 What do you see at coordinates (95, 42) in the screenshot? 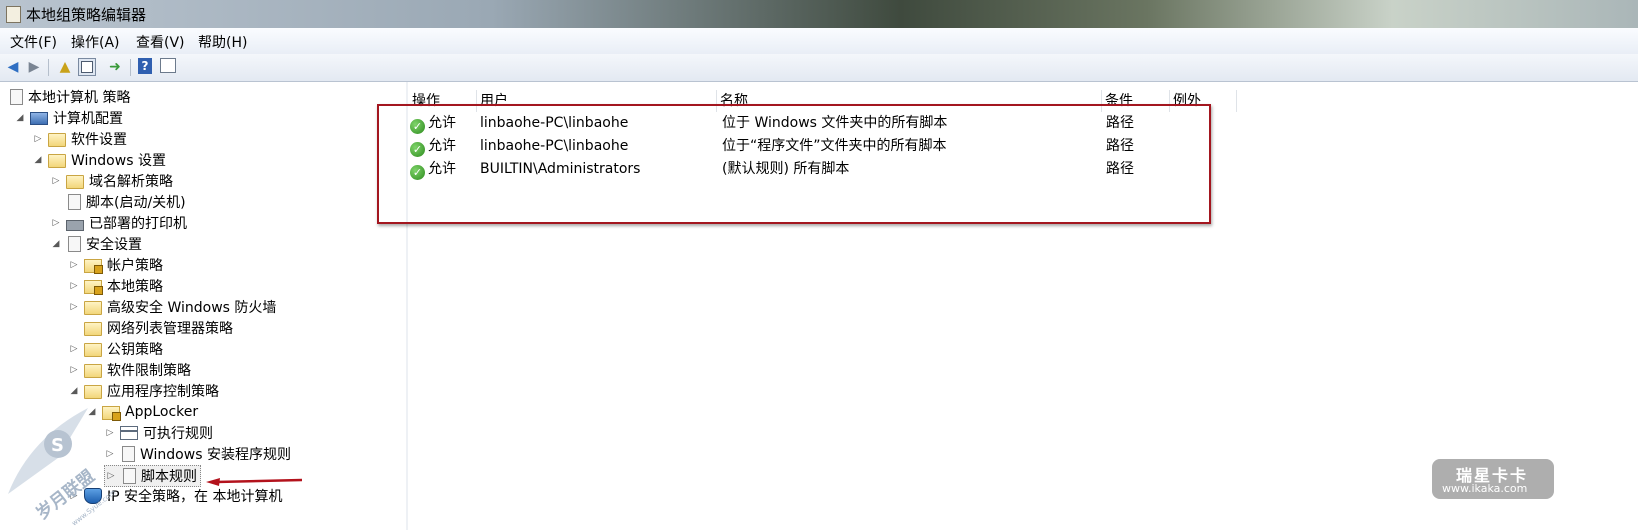
I see `menu-action: 操作(A)` at bounding box center [95, 42].